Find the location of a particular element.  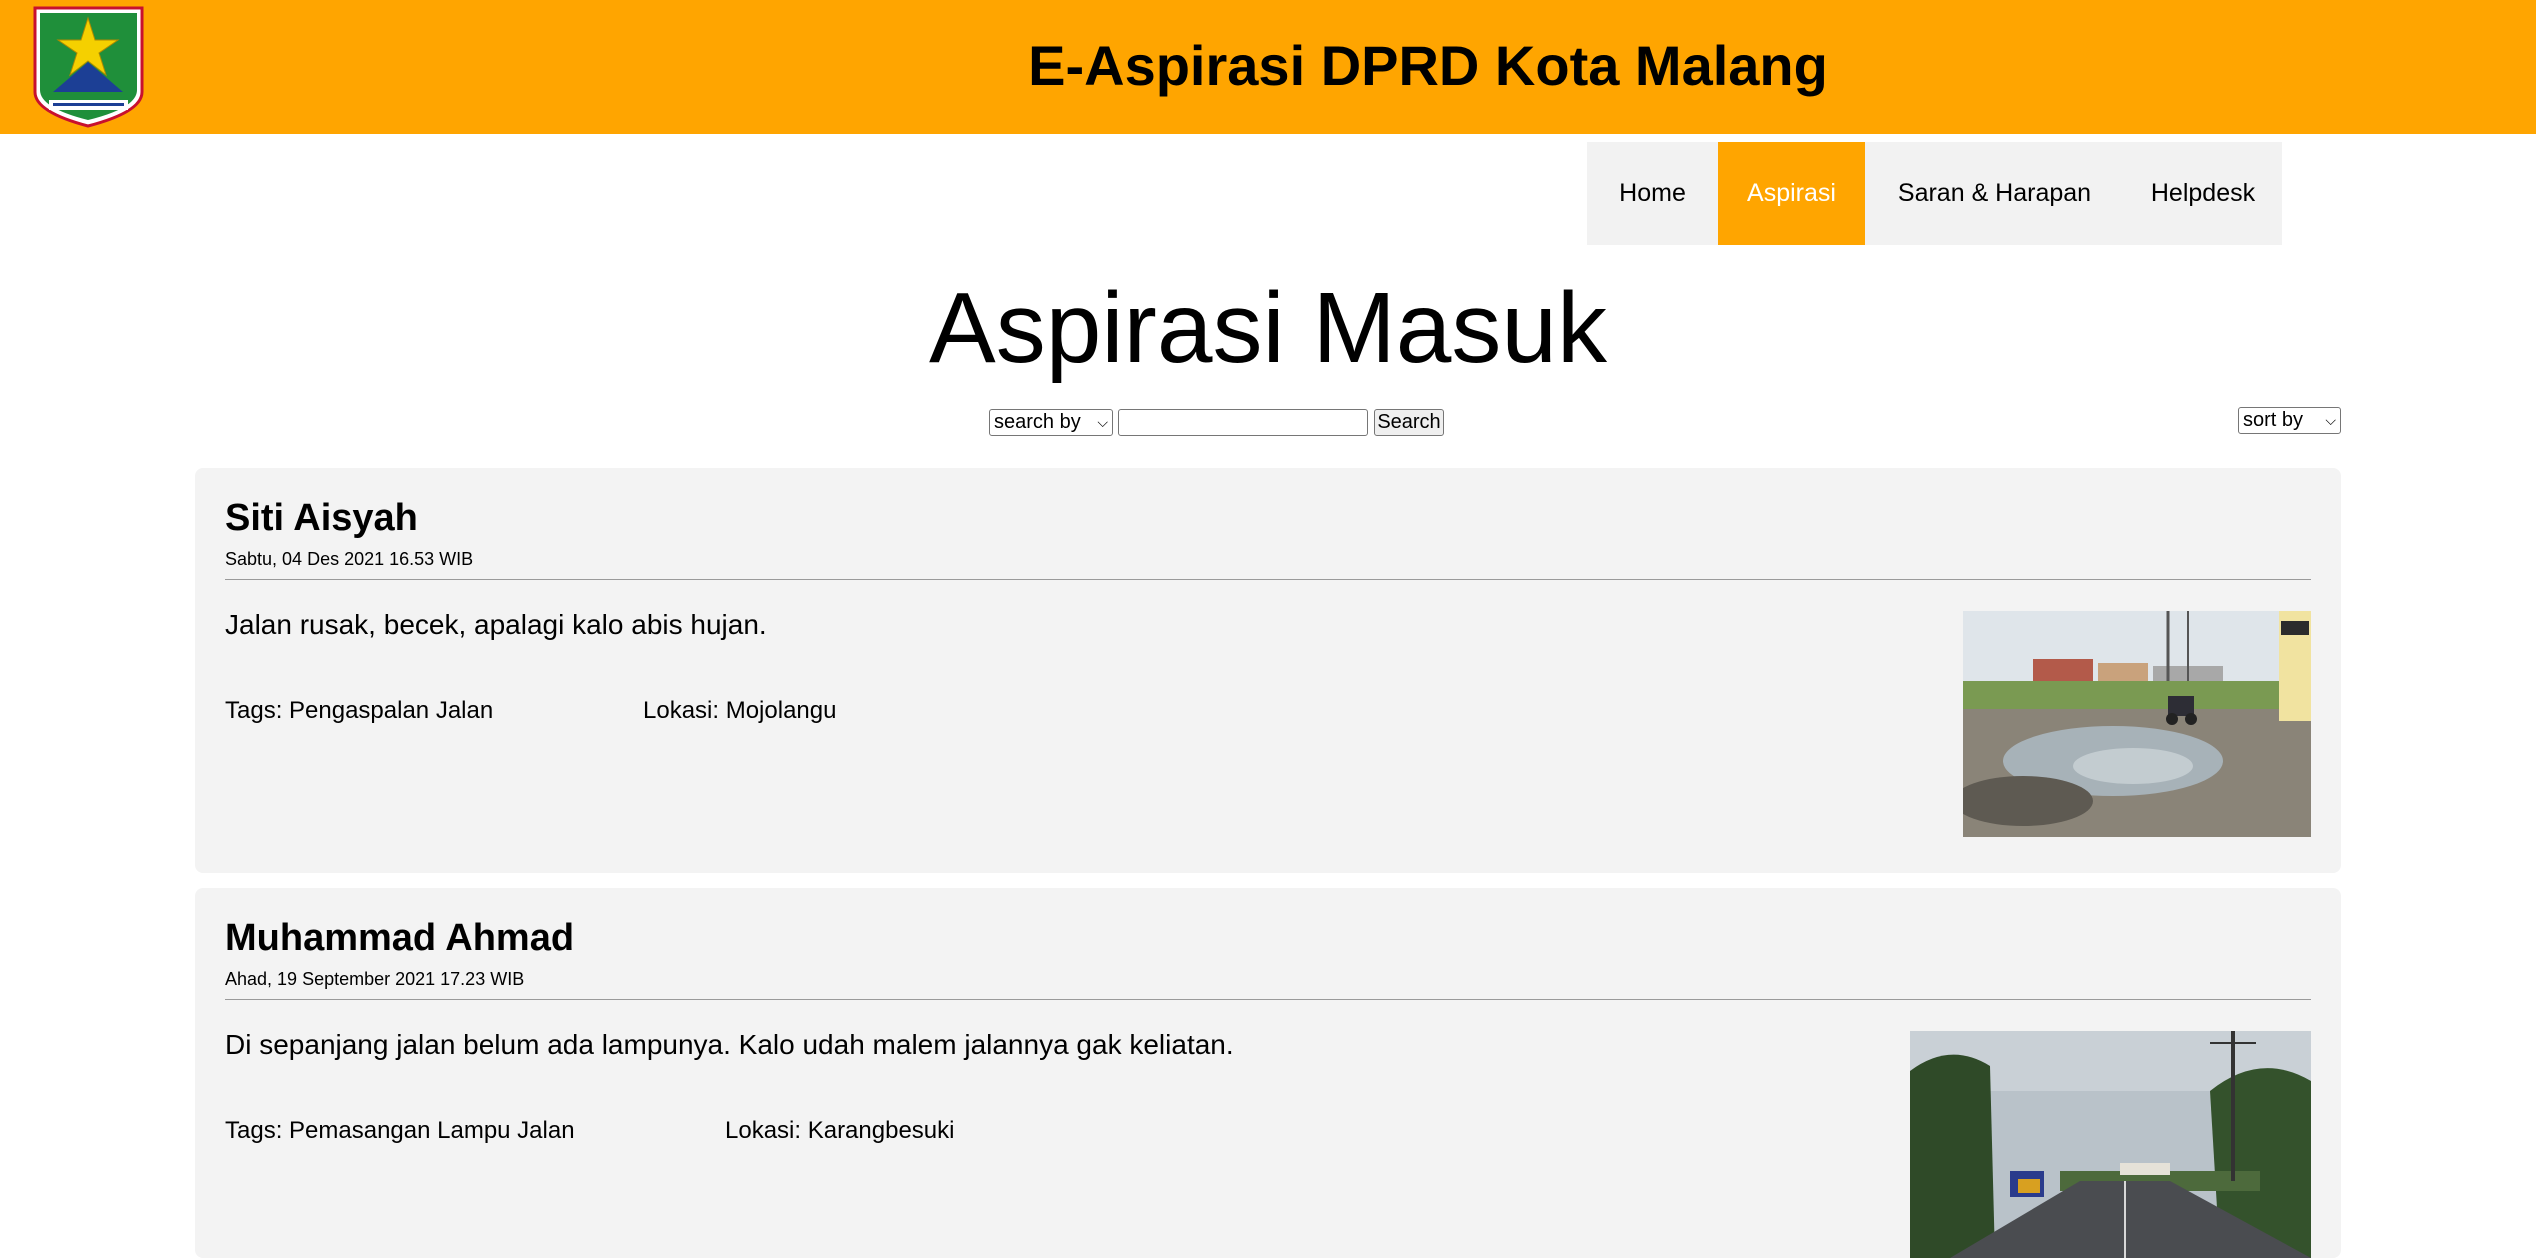

main-nav: Home Aspirasi Saran & Harapan Helpdesk is located at coordinates (1934, 193).